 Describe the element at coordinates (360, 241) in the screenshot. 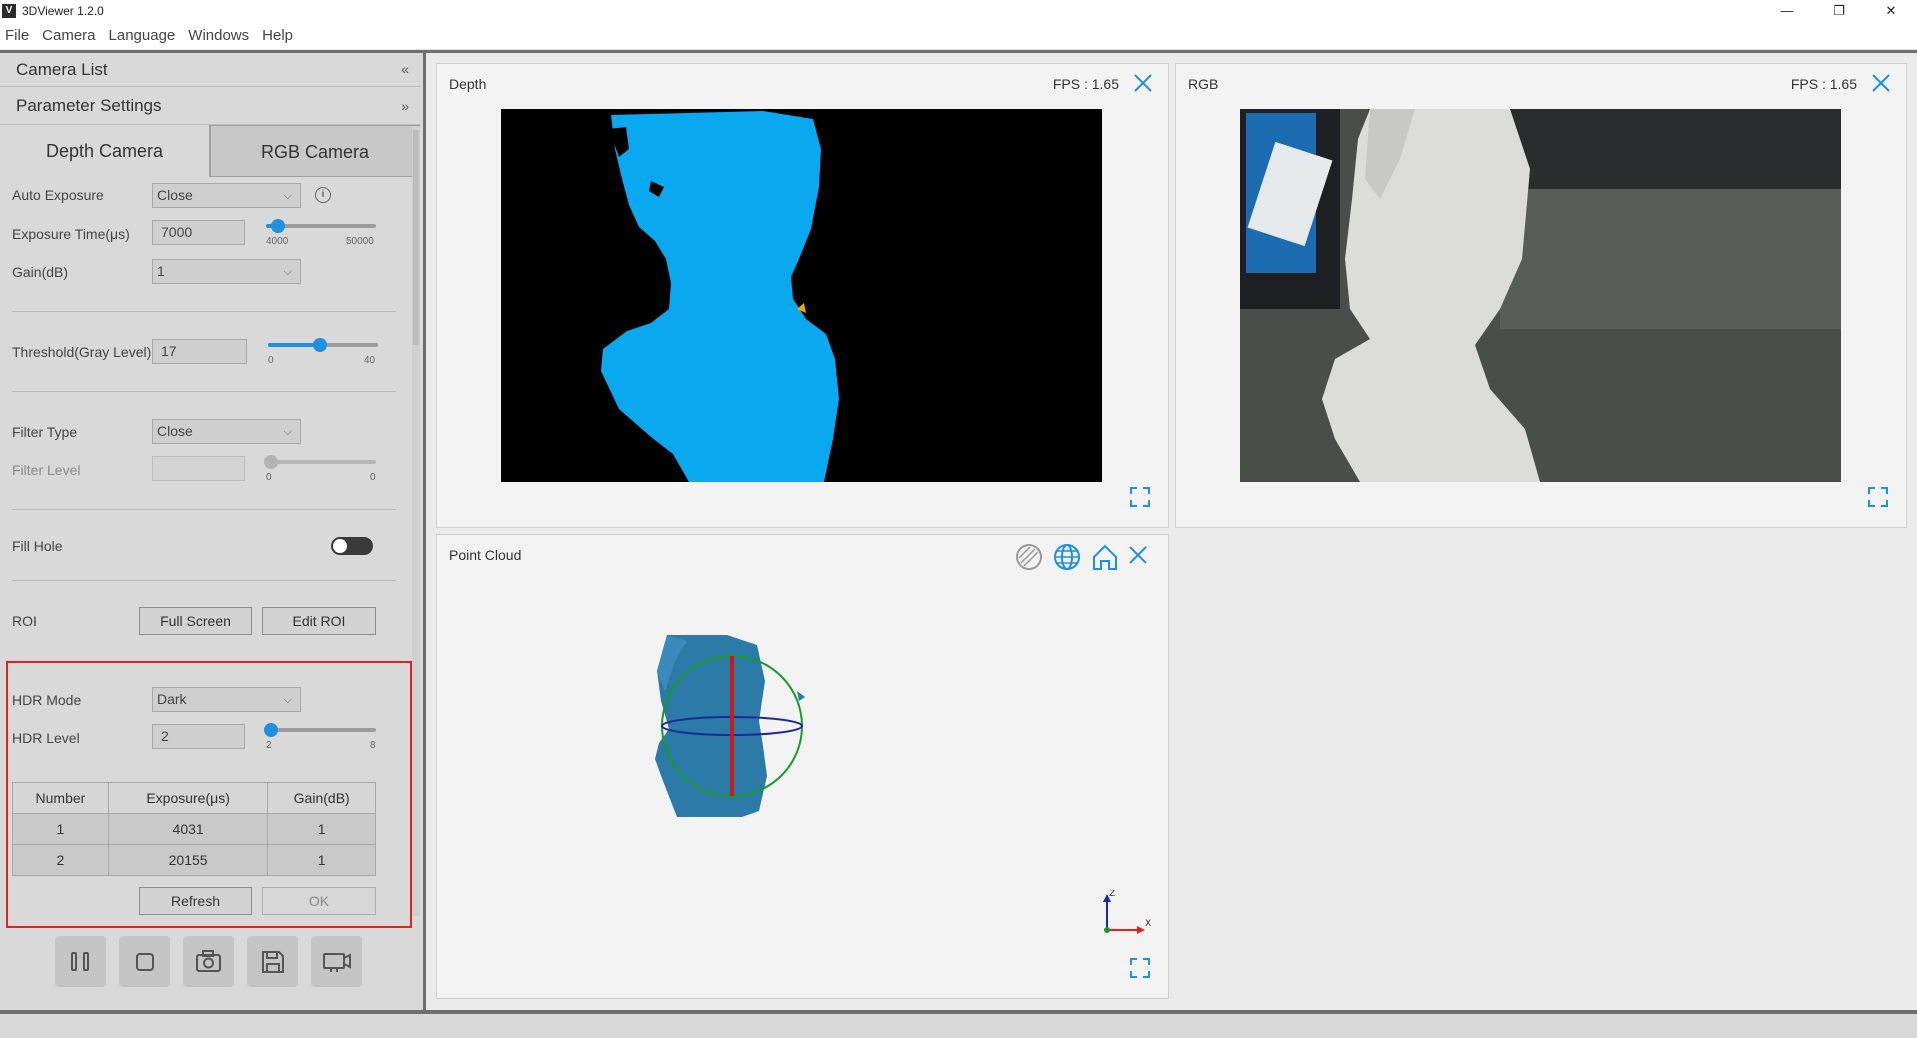

I see `exposure-time-max: 50000` at that location.